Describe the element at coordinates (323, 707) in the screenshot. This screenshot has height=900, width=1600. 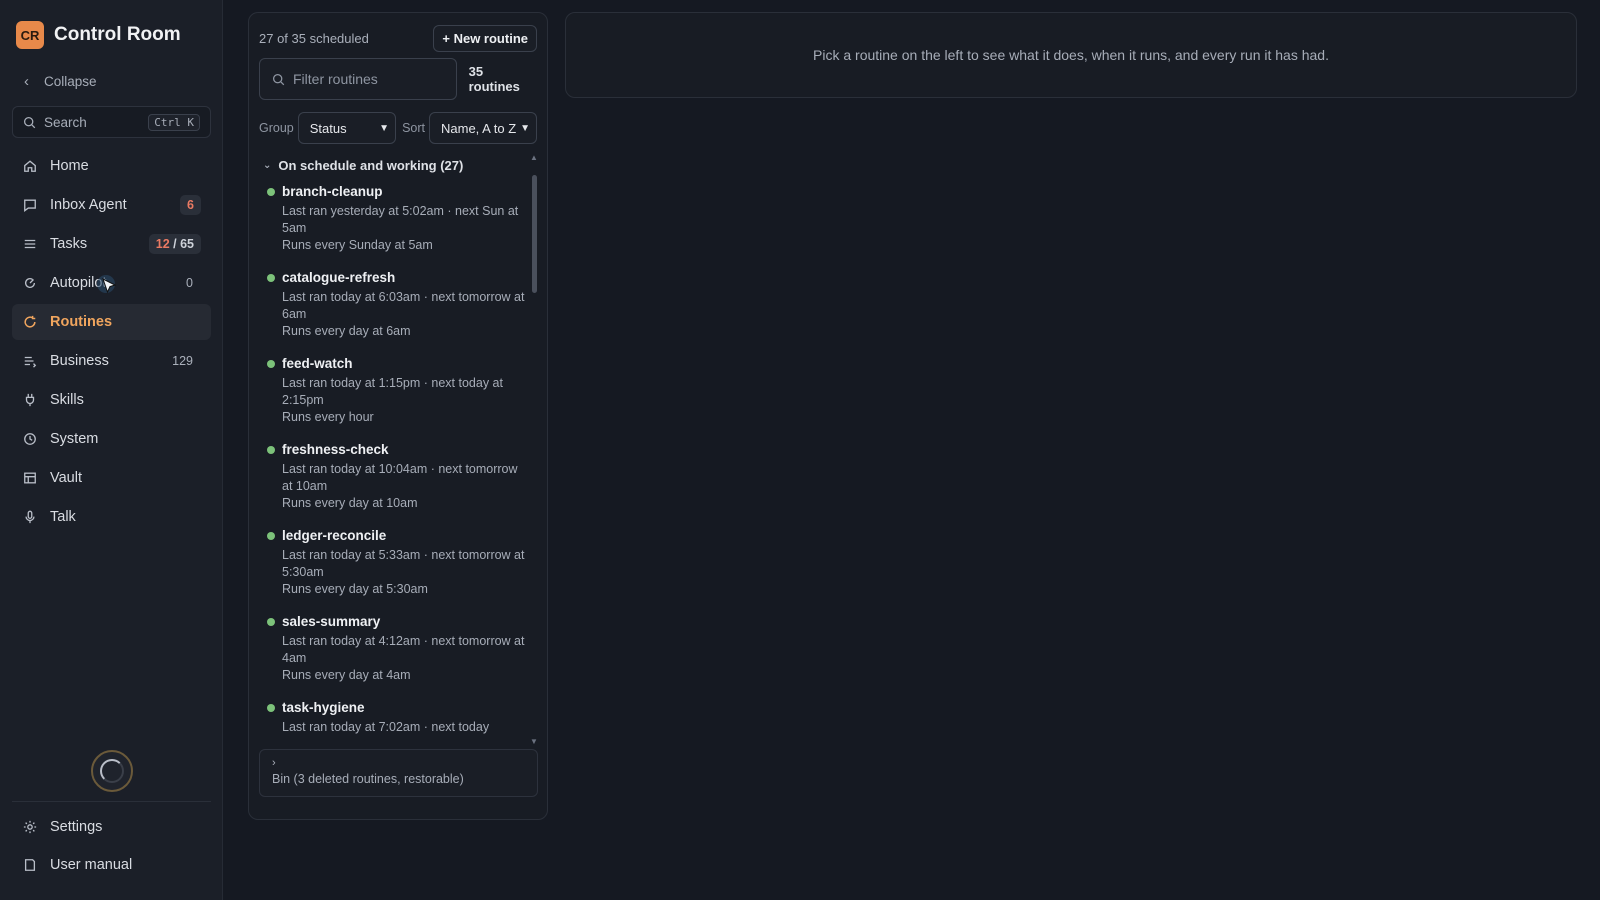
I see `routine-name: task-hygiene` at that location.